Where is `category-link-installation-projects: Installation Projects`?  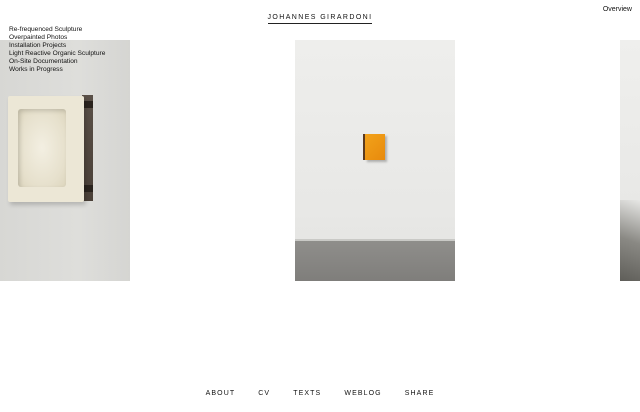 category-link-installation-projects: Installation Projects is located at coordinates (57, 46).